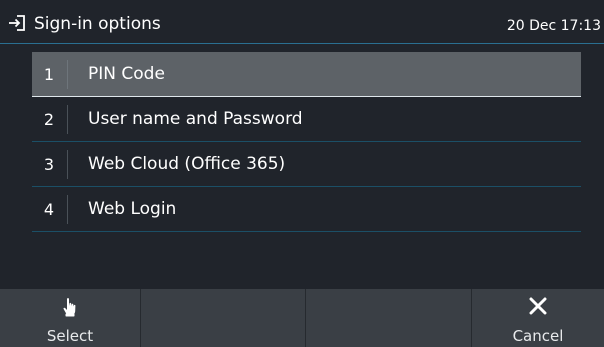 The height and width of the screenshot is (347, 604). Describe the element at coordinates (553, 26) in the screenshot. I see `date-time: 20 Dec 17:13` at that location.